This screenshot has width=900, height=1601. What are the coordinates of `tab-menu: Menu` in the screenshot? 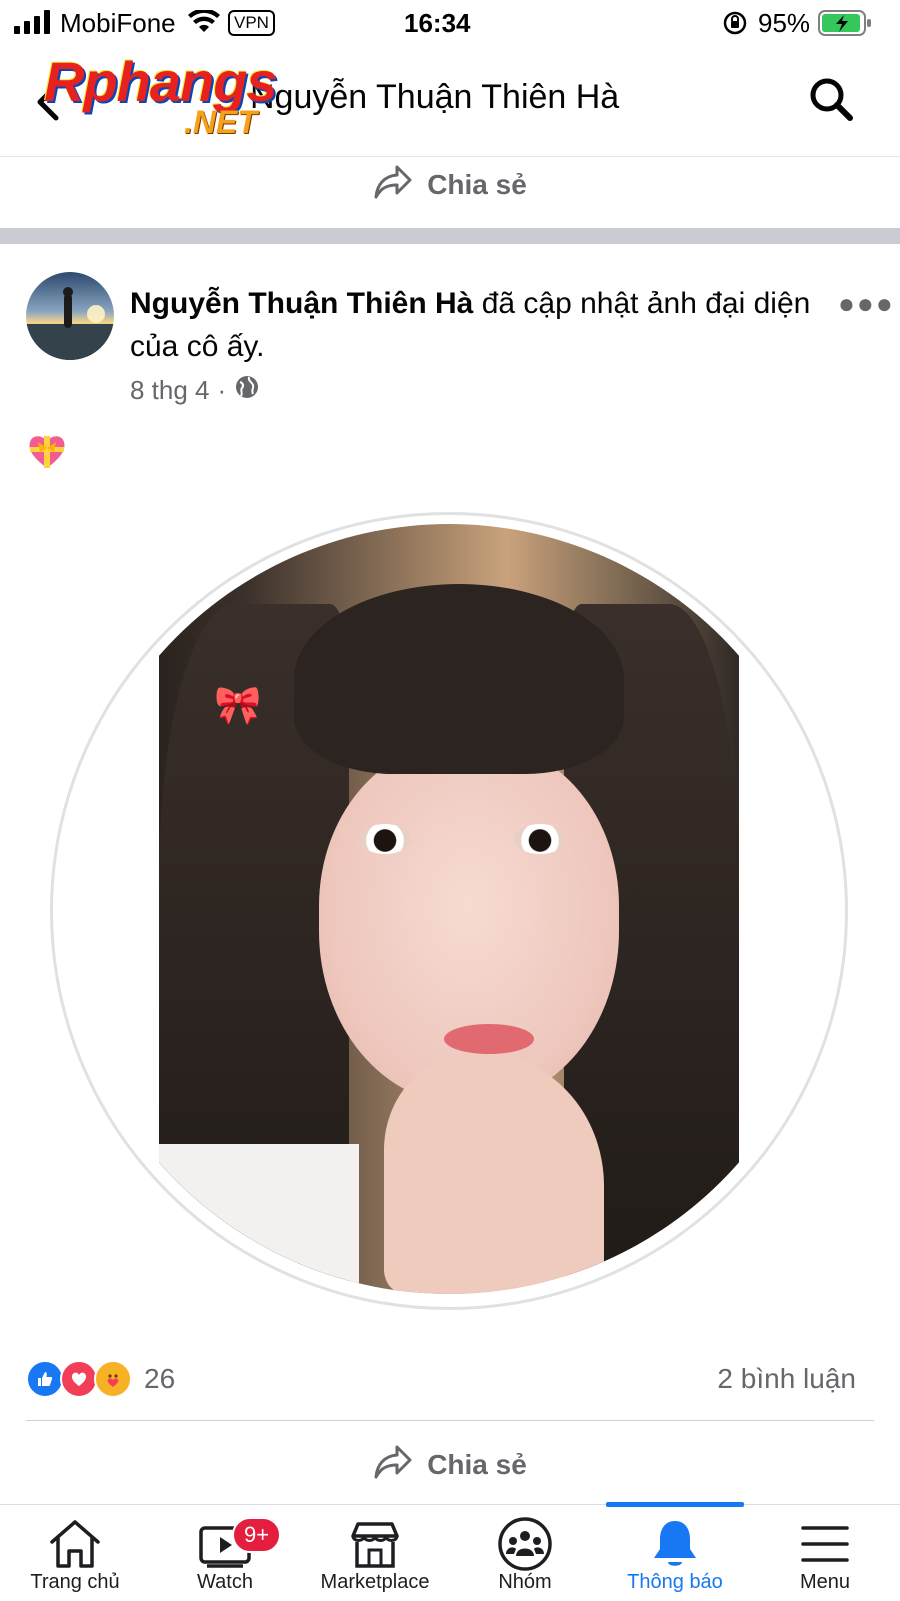 It's located at (825, 1553).